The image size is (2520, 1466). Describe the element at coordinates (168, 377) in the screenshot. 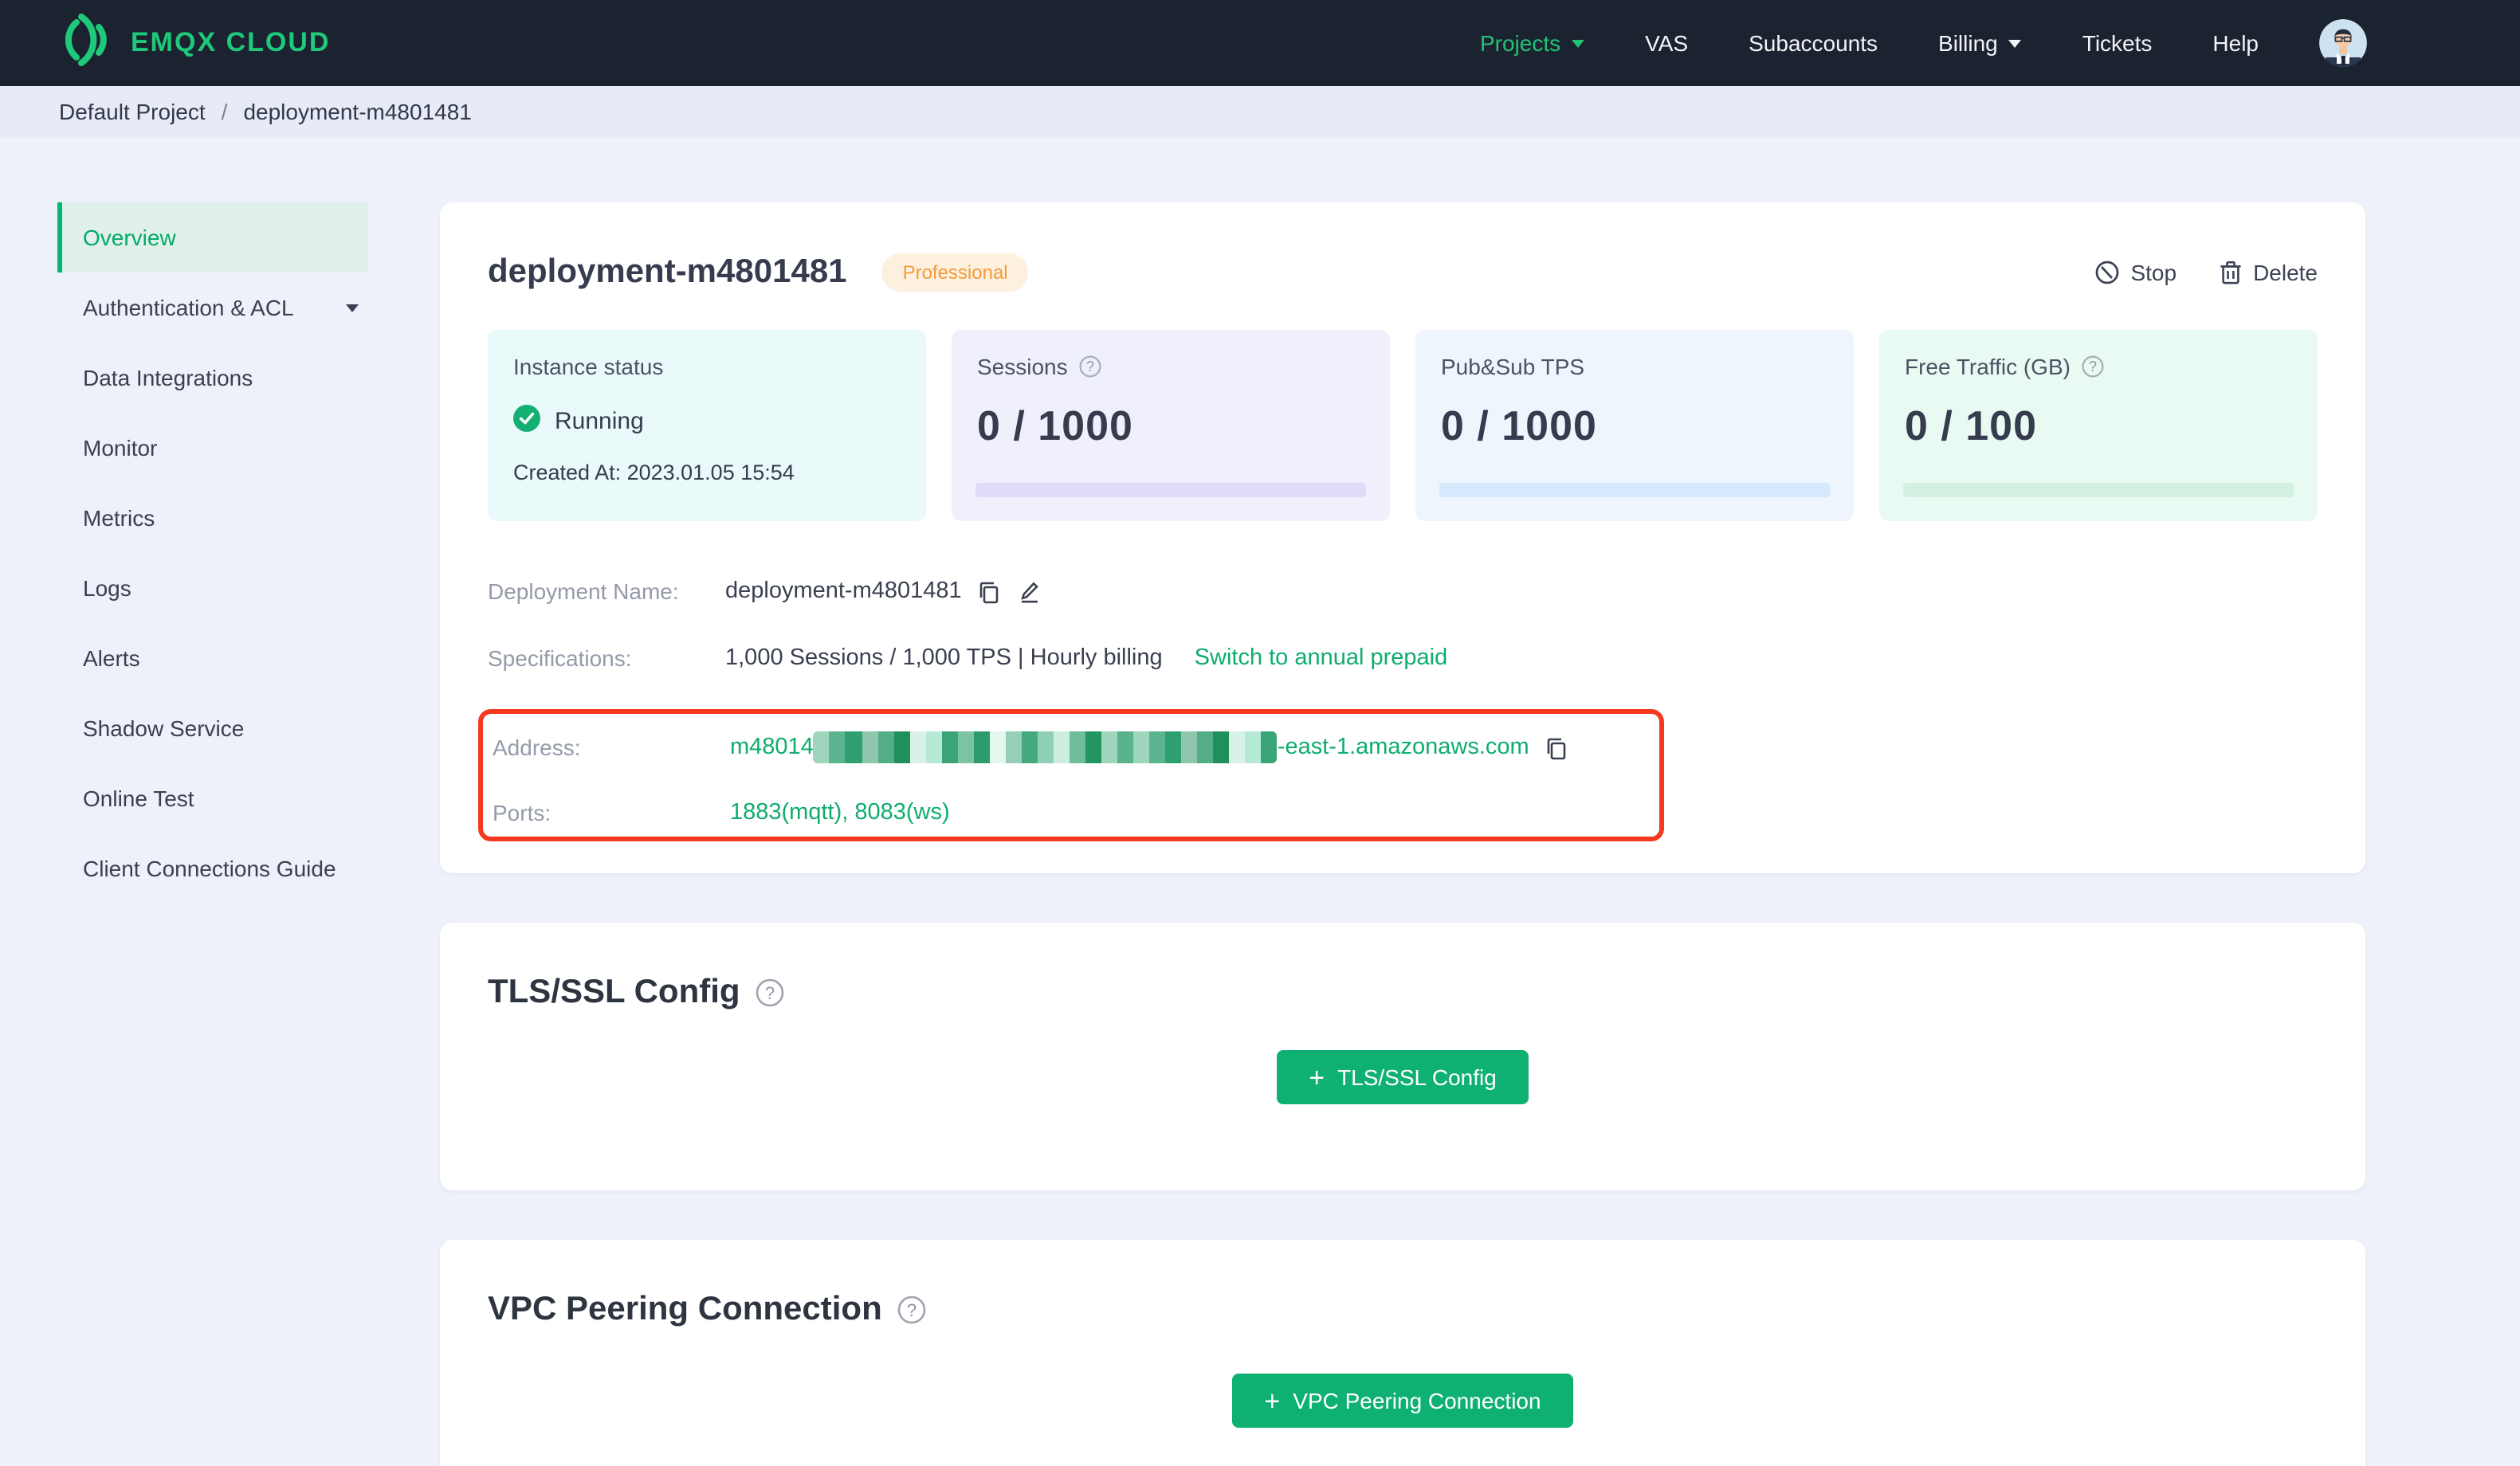

I see `sidebar-item-label: Data Integrations` at that location.